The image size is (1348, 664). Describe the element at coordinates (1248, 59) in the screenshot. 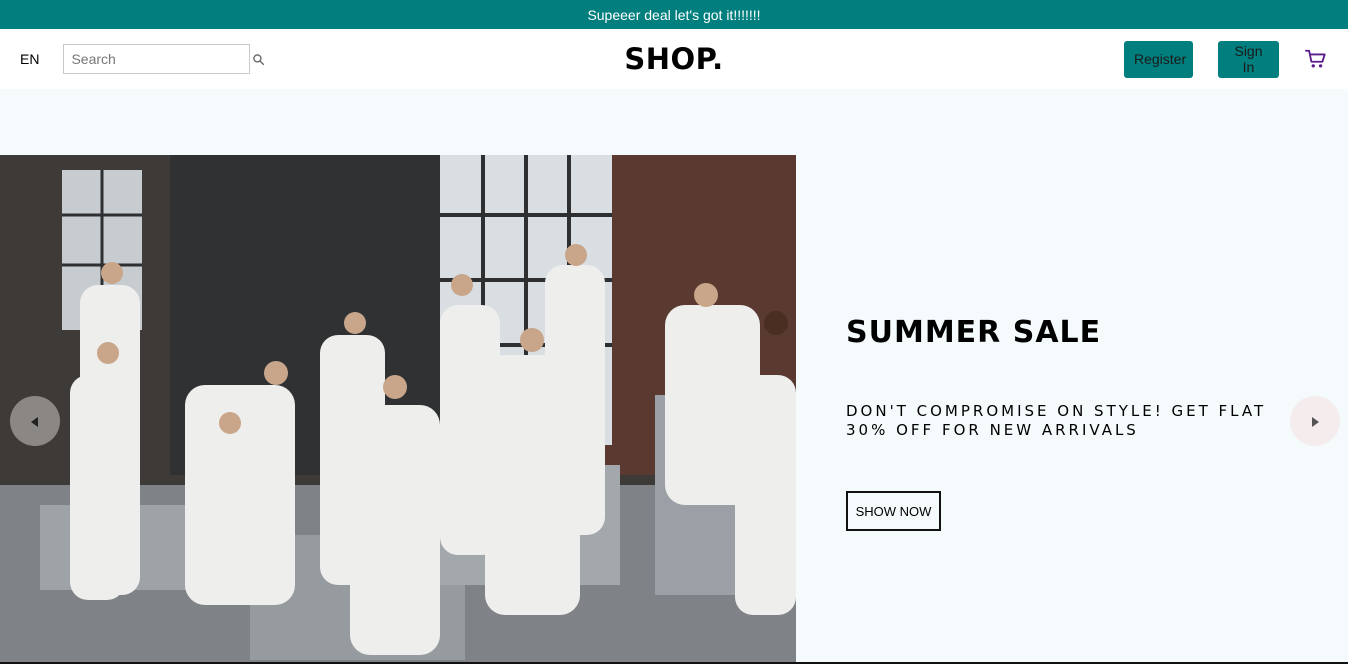

I see `sign-in-button: Sign In` at that location.